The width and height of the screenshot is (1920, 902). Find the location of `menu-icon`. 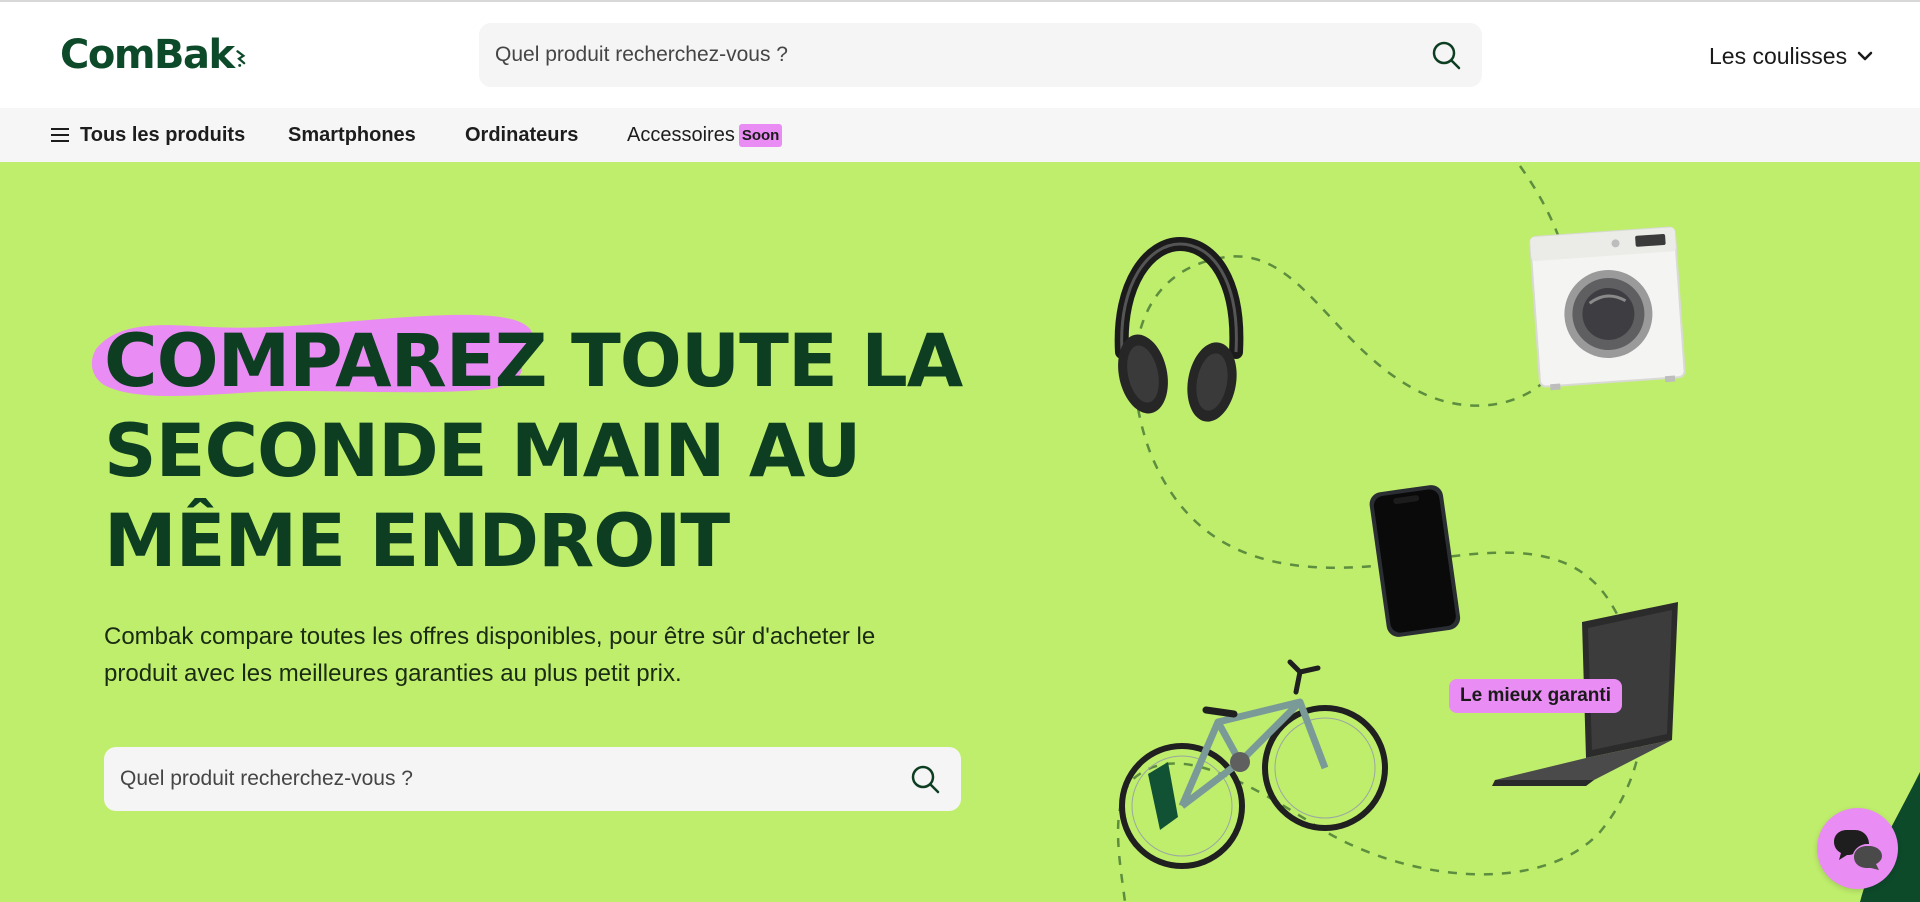

menu-icon is located at coordinates (60, 135).